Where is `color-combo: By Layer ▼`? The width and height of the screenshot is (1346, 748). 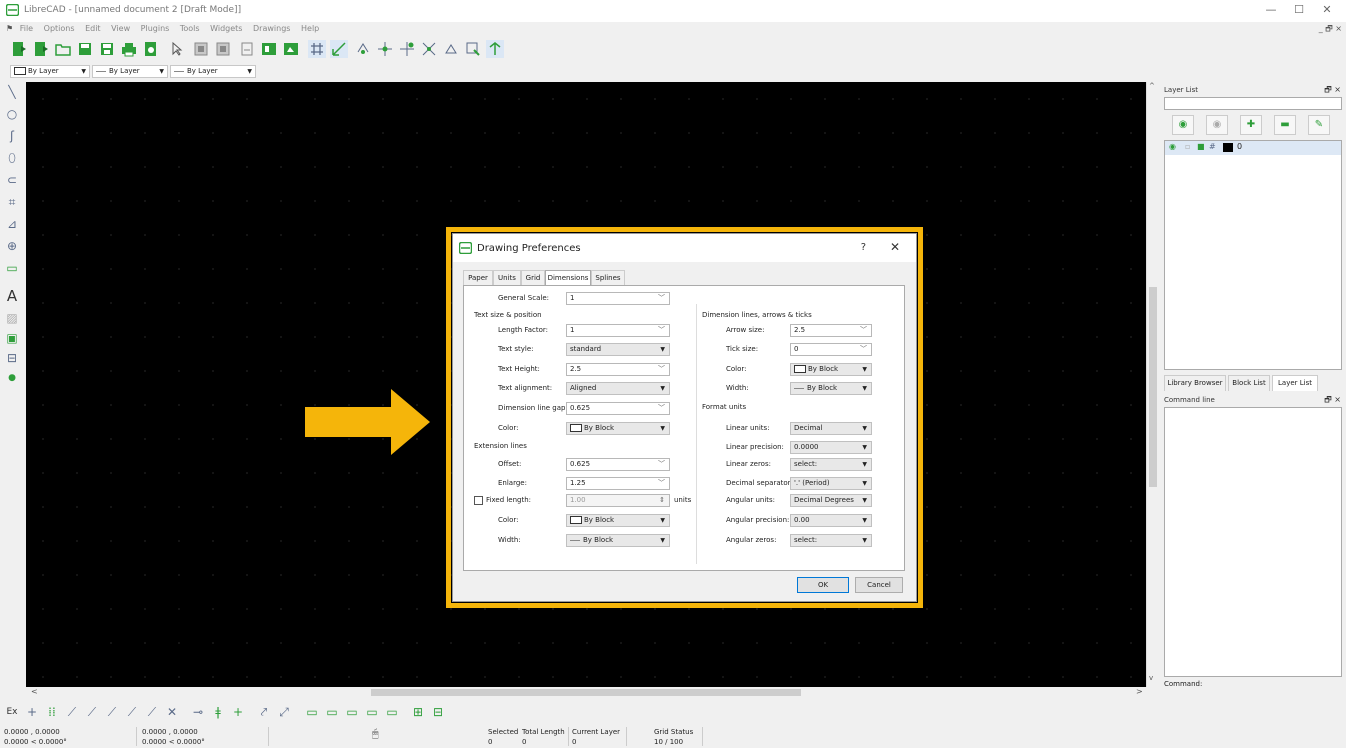 color-combo: By Layer ▼ is located at coordinates (50, 71).